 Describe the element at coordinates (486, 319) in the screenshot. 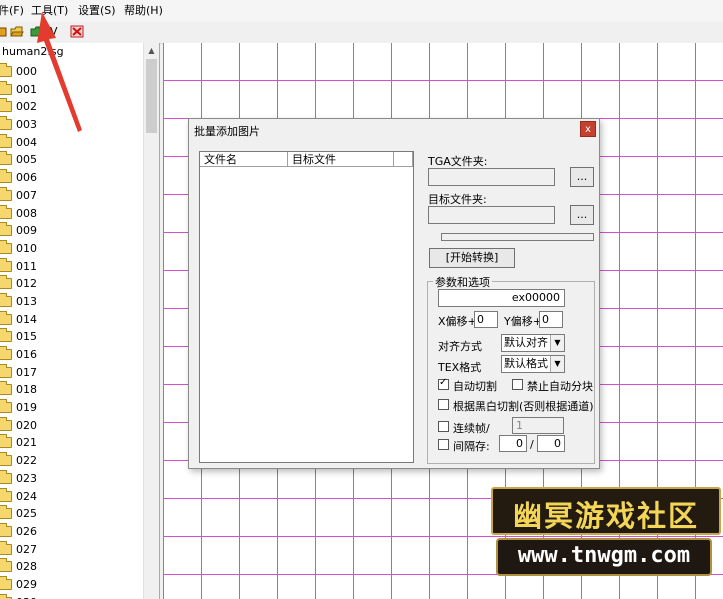

I see `x-offset-input: 0` at that location.